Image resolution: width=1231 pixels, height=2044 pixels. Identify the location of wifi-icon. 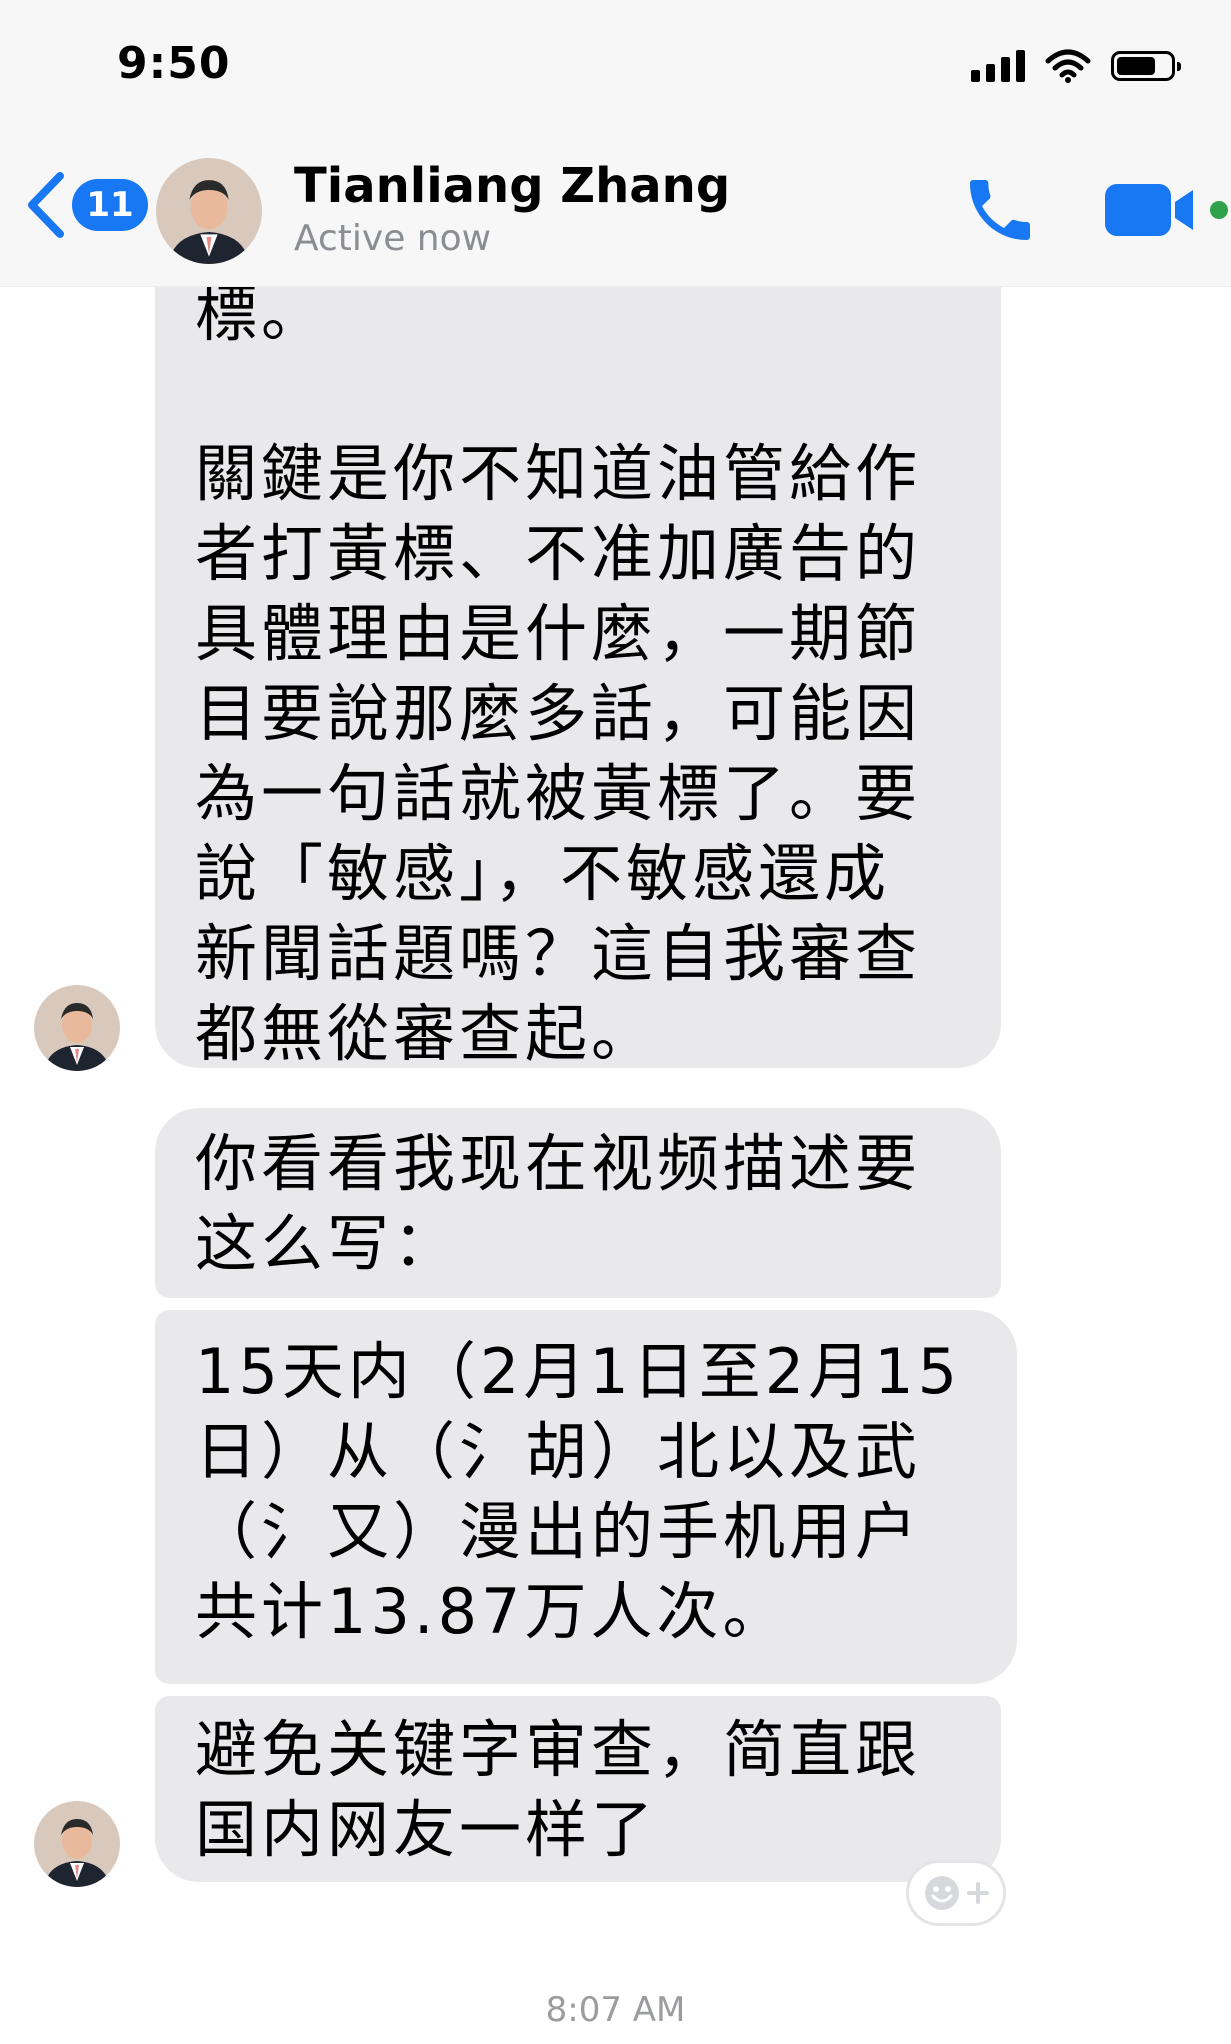
(1068, 66).